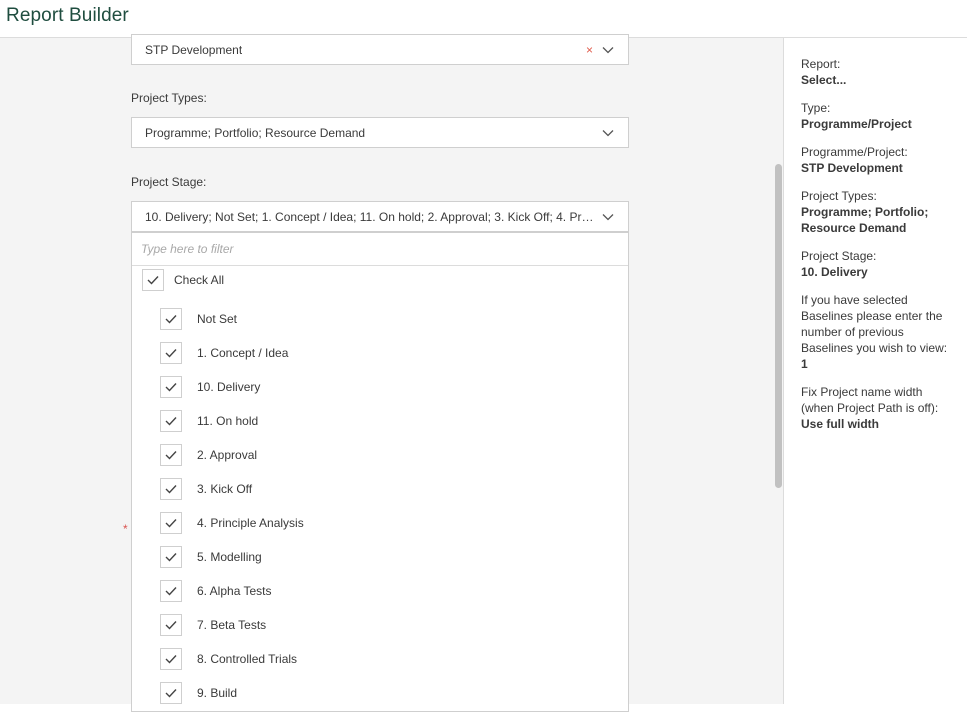  I want to click on main-scrollbar, so click(778, 371).